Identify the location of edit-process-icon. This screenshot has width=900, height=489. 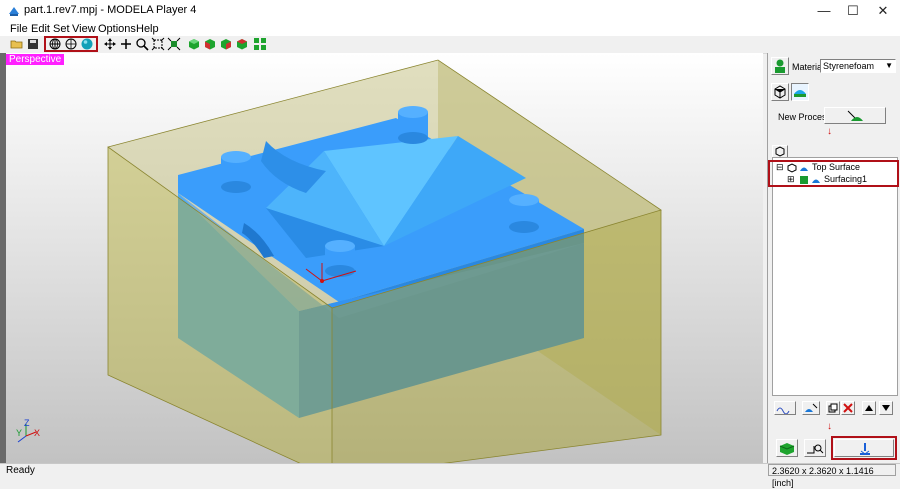
(811, 407).